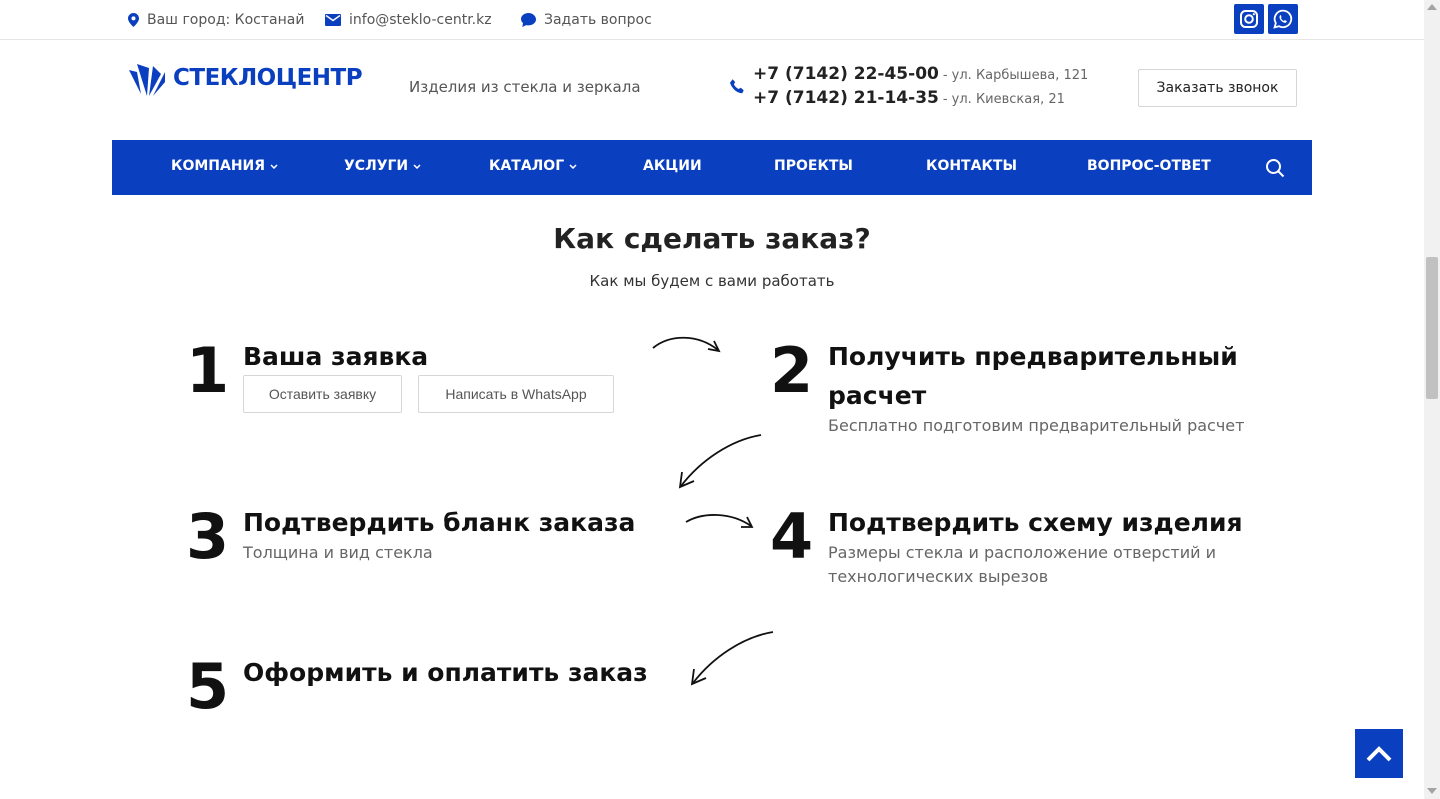  I want to click on callback-button: Заказать звонок, so click(1217, 88).